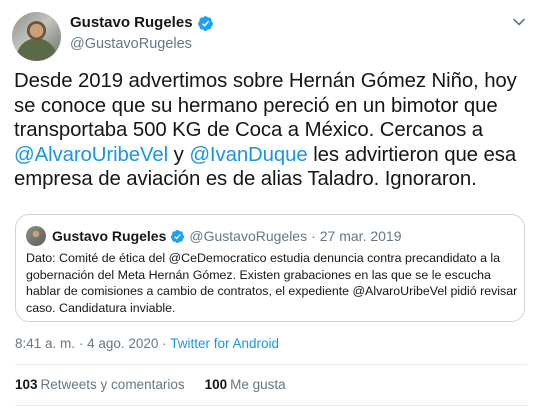 The width and height of the screenshot is (541, 411). I want to click on quoted-date: 27 mar. 2019, so click(360, 236).